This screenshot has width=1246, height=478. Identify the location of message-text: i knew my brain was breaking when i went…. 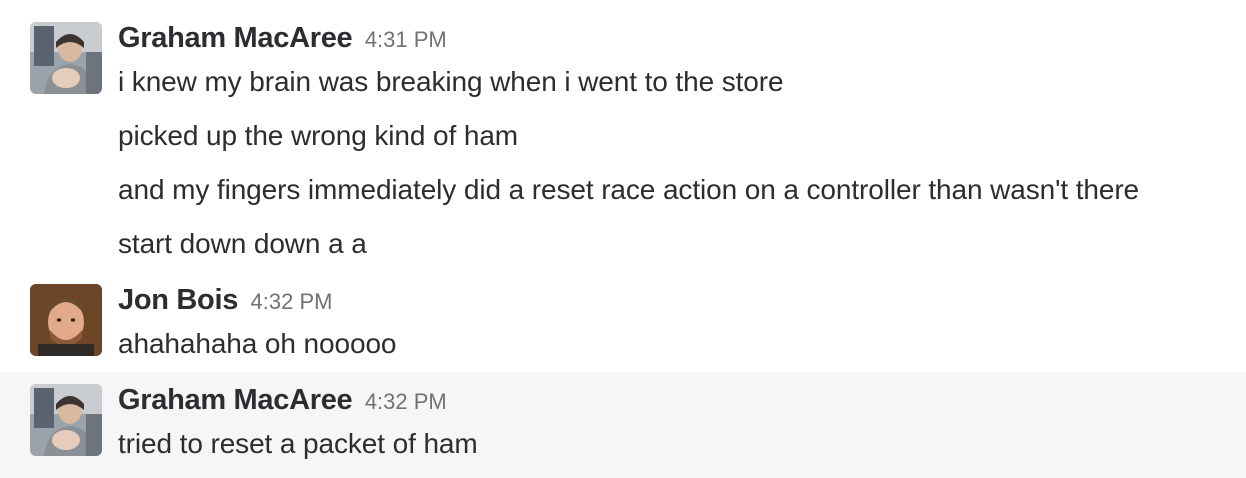
(451, 81).